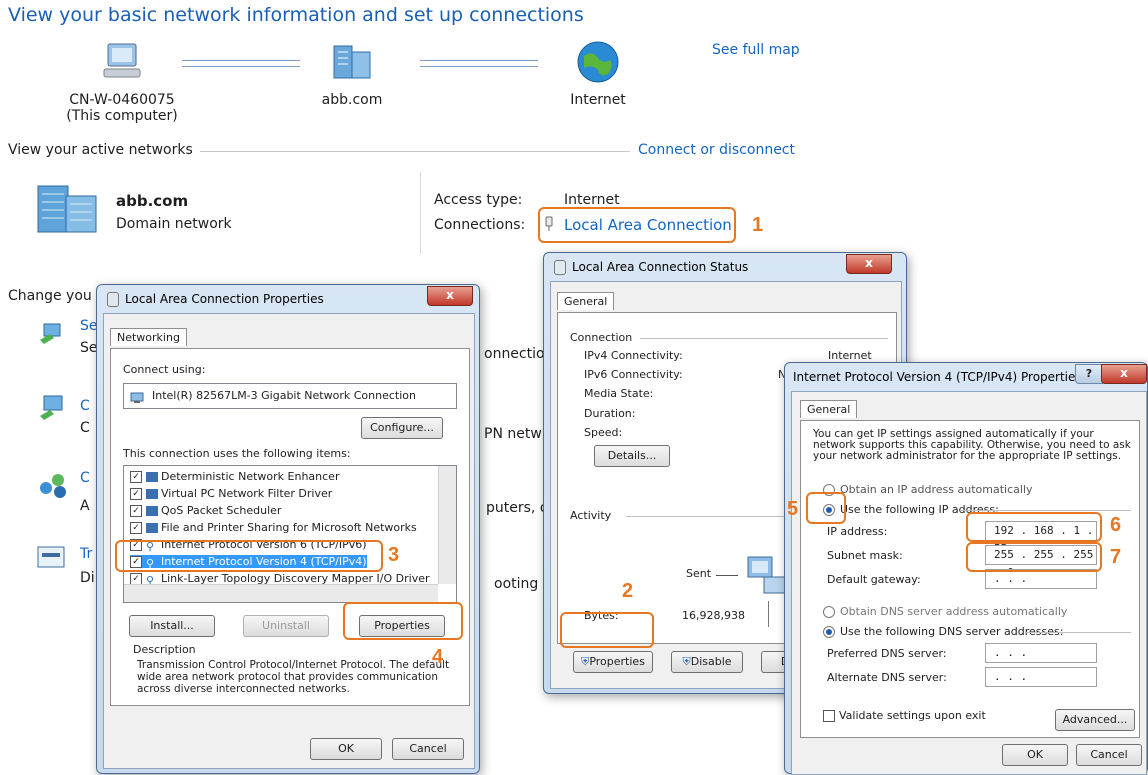 The height and width of the screenshot is (775, 1148). Describe the element at coordinates (447, 525) in the screenshot. I see `list-scrollbar` at that location.